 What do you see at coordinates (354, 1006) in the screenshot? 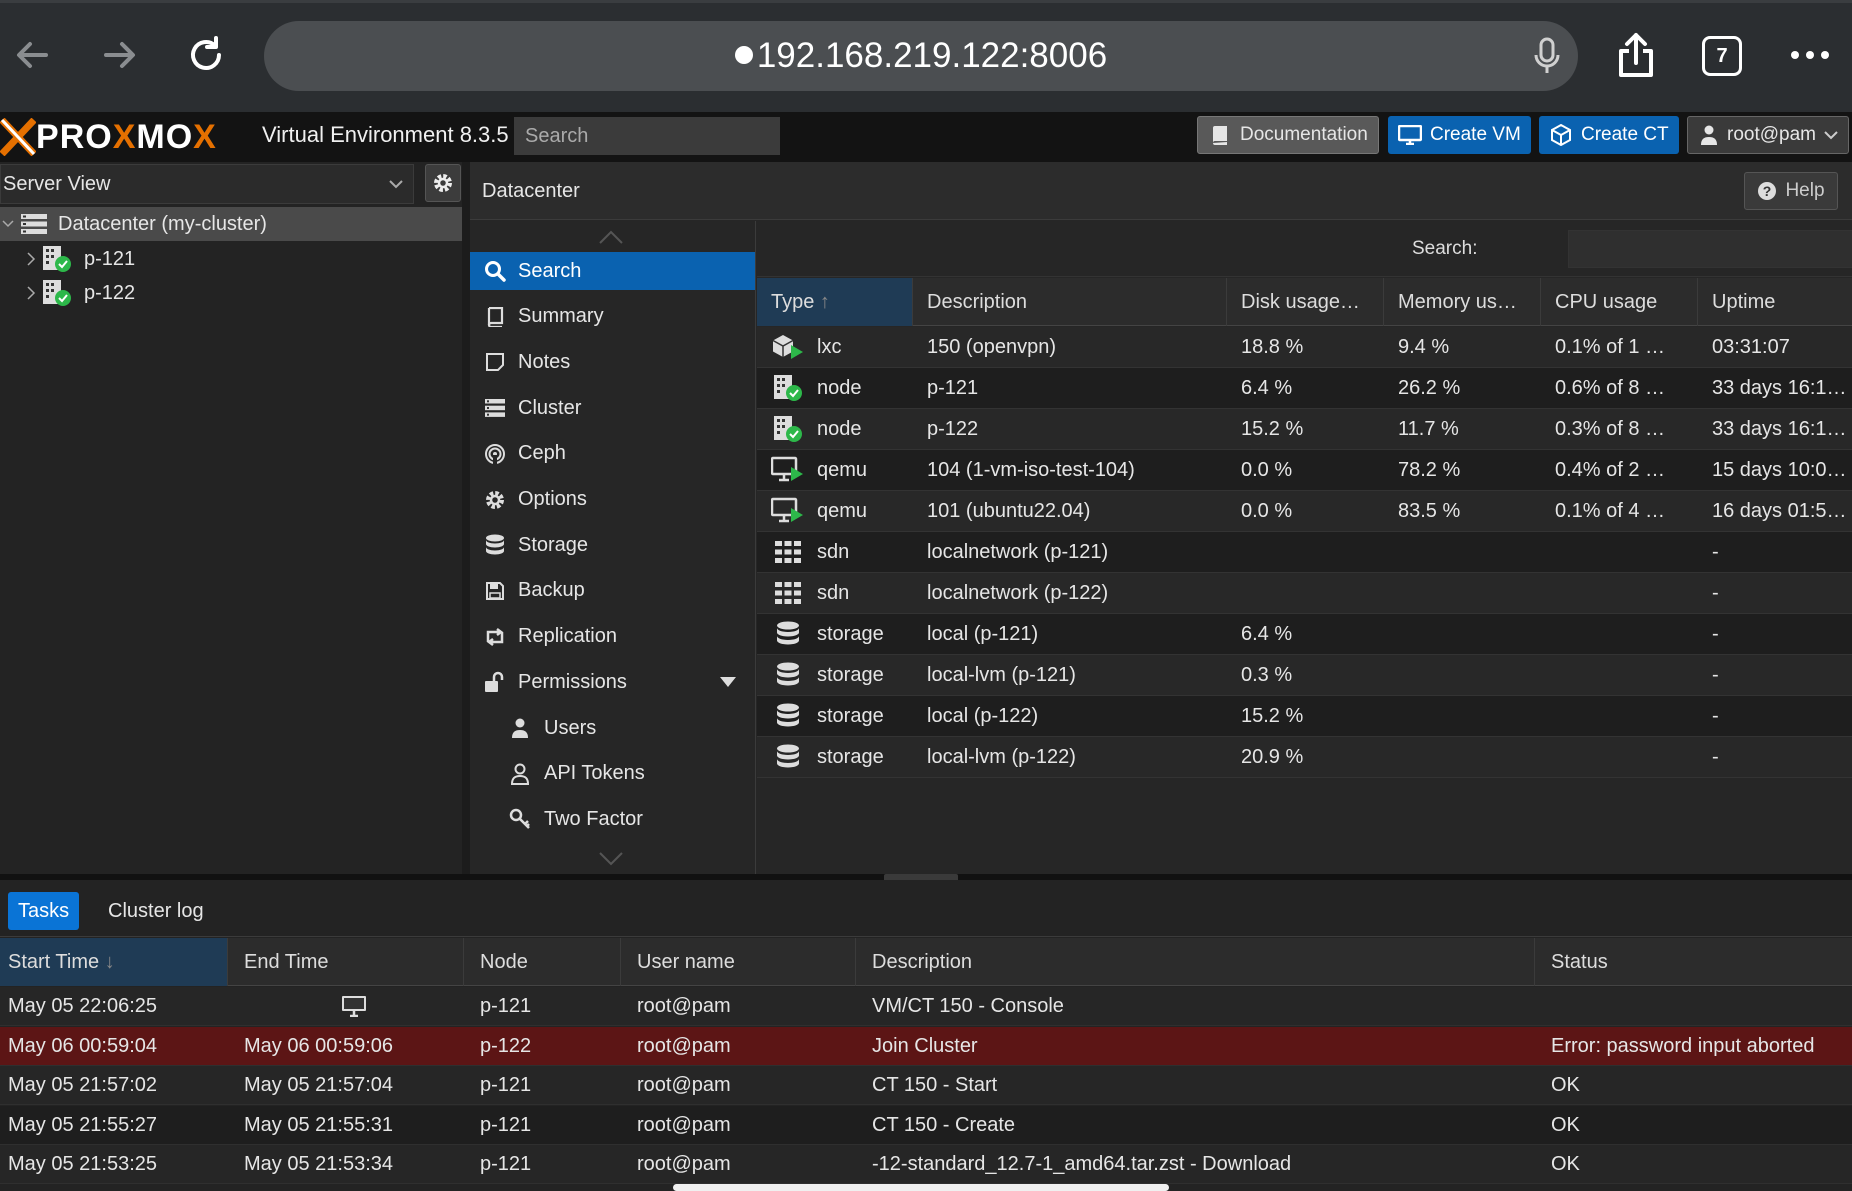
I see `console-icon` at bounding box center [354, 1006].